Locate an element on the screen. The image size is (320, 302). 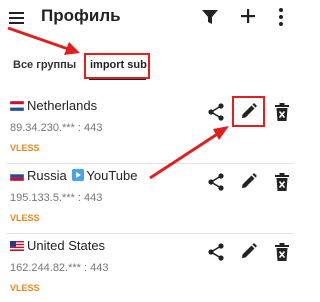
server-address: 89.34.230.*** : 443 is located at coordinates (56, 128).